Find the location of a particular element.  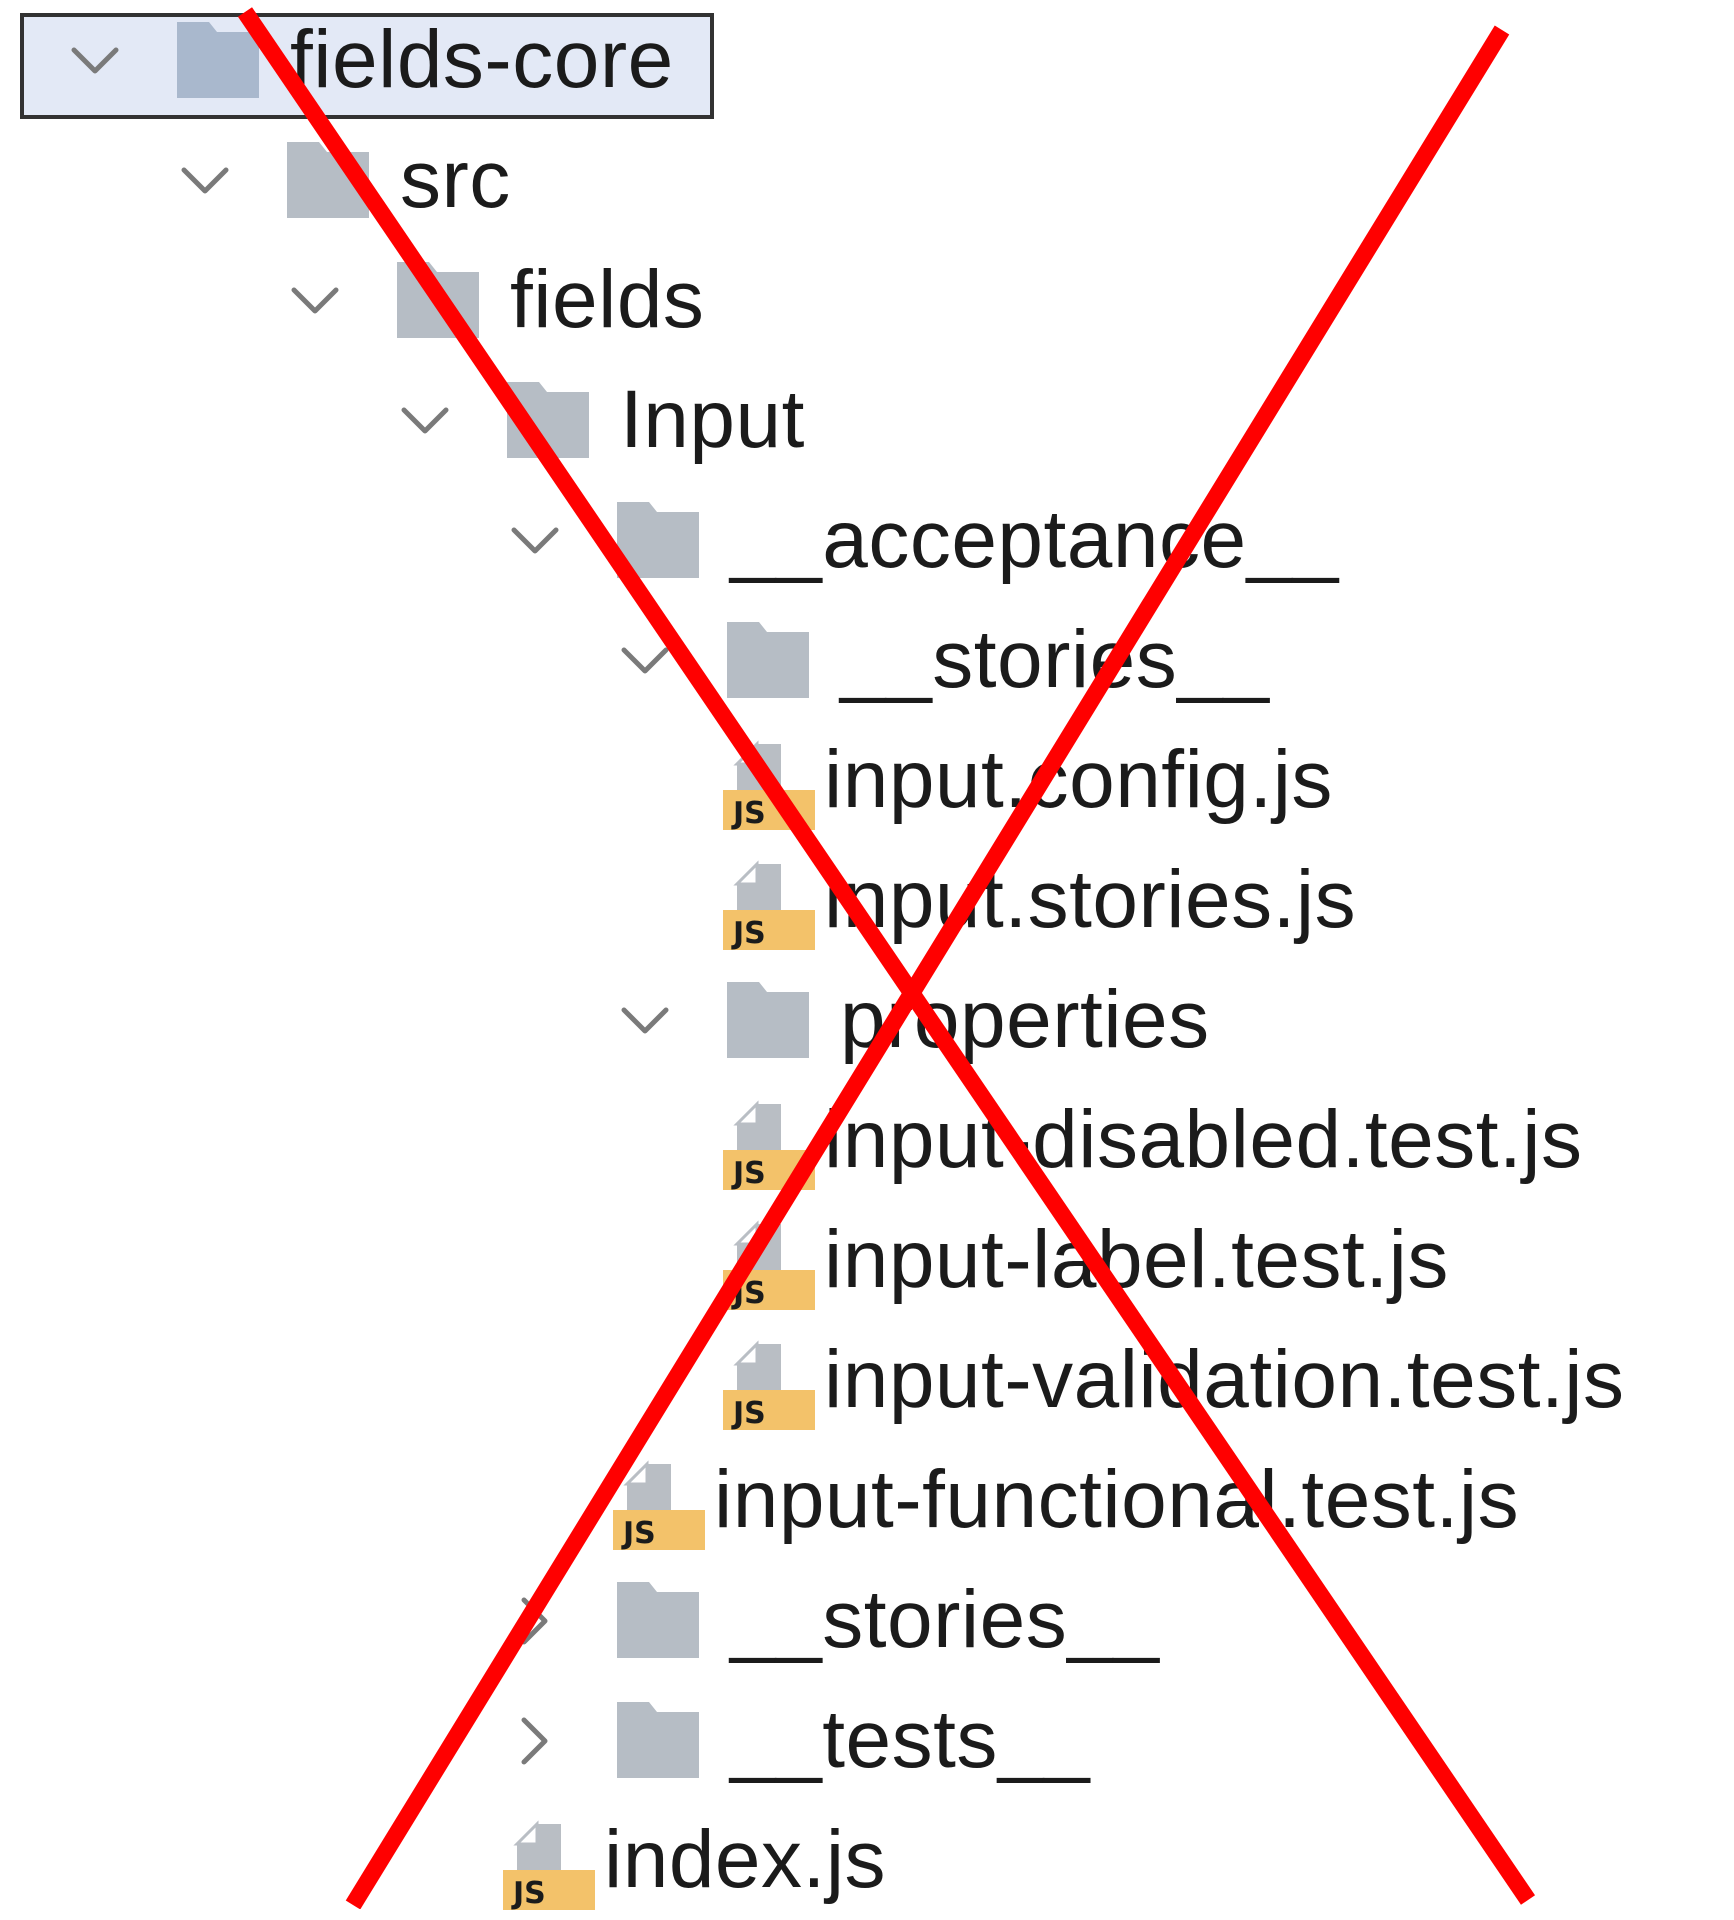

folder-name: Input is located at coordinates (712, 419).